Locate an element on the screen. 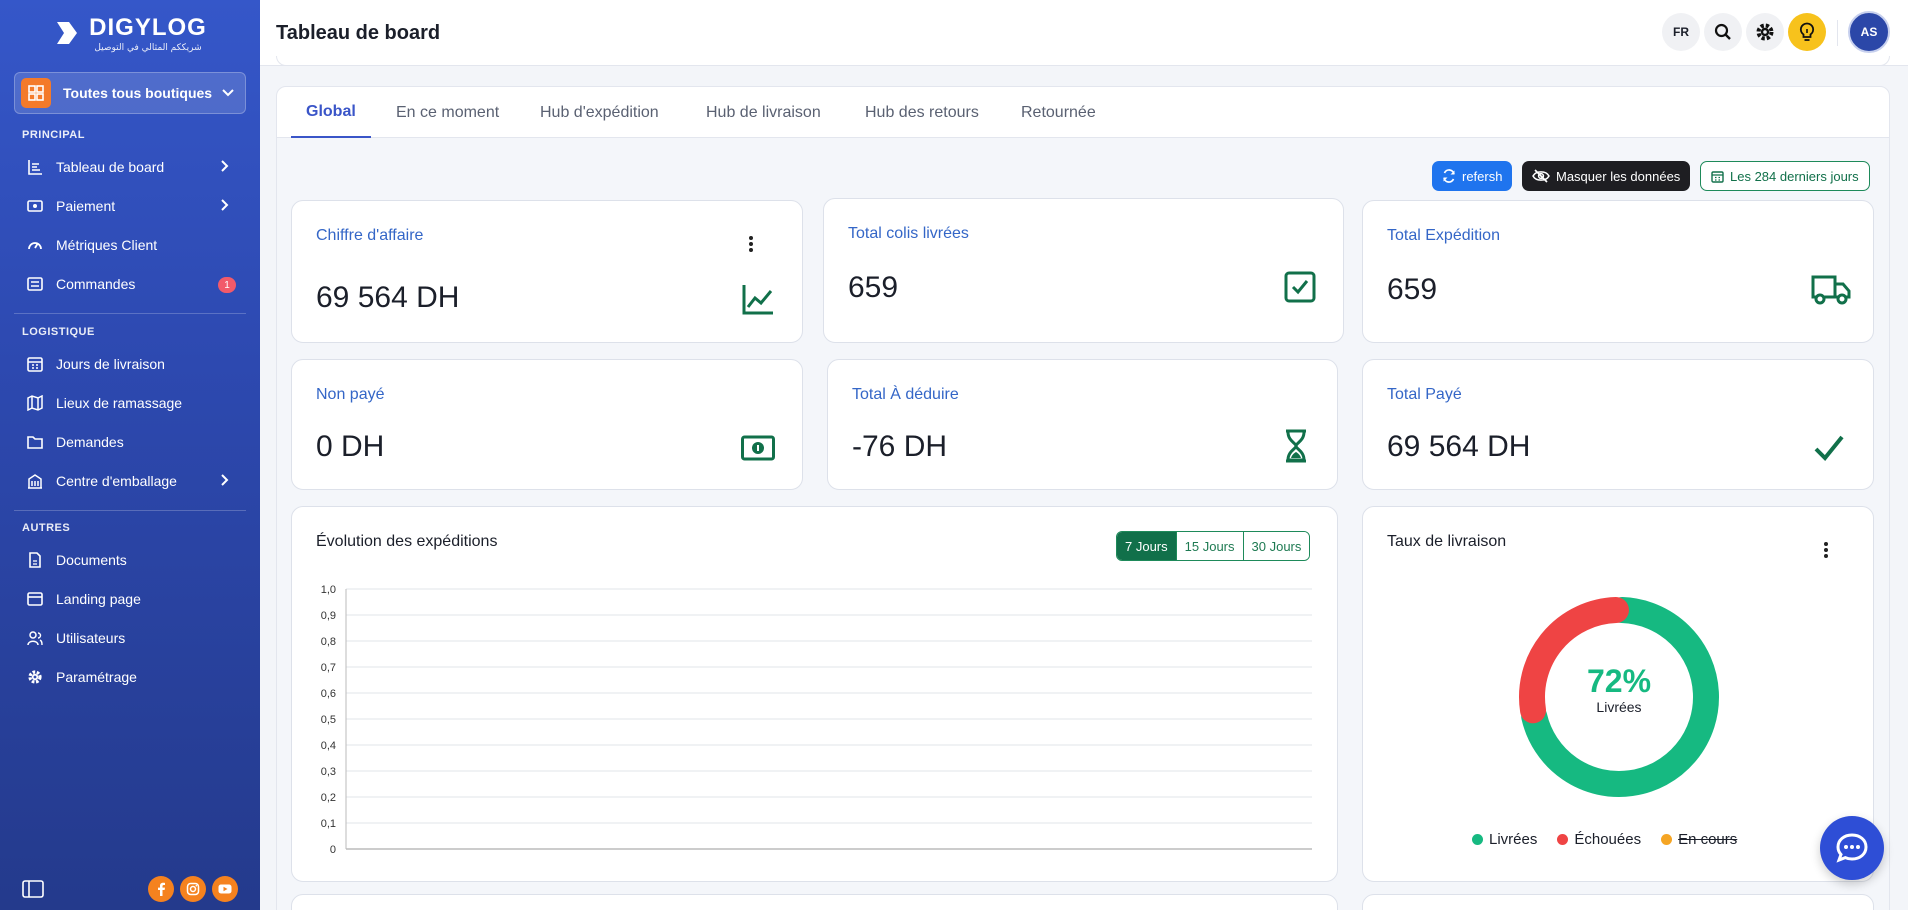  legend-echouees: Échouées is located at coordinates (1599, 839).